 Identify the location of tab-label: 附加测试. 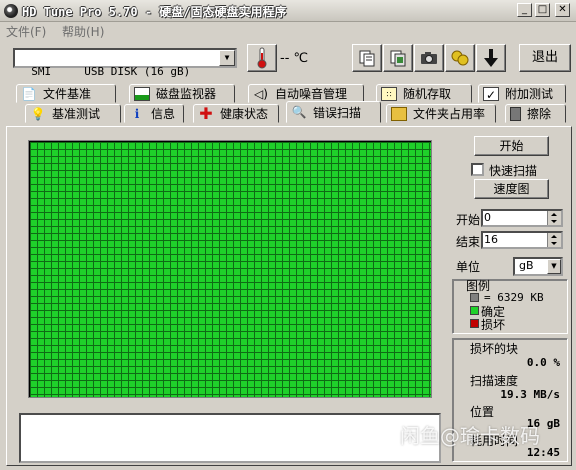
(529, 94).